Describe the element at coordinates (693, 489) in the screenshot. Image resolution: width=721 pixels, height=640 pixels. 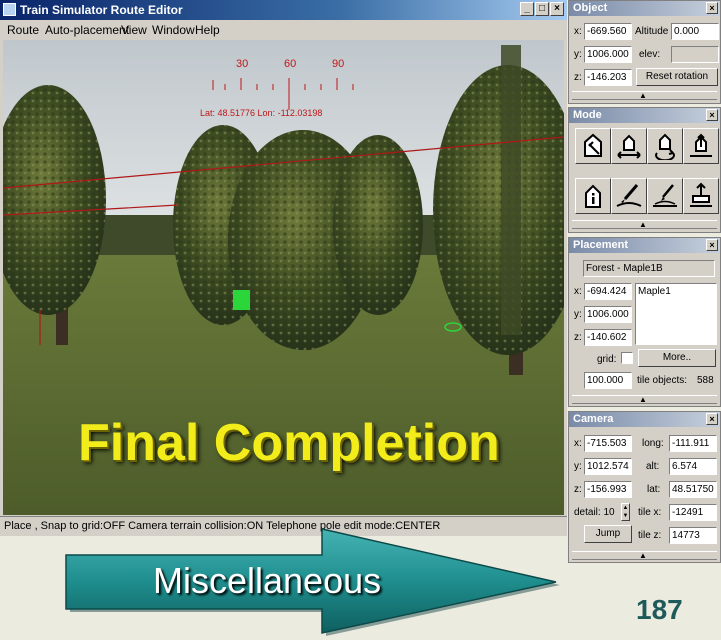
I see `lat-field: 48.51750` at that location.